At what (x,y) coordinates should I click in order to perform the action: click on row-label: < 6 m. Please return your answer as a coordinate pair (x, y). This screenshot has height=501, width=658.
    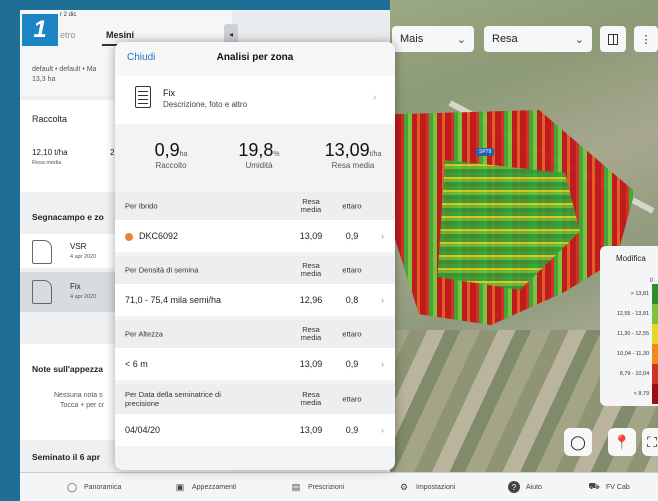
    Looking at the image, I should click on (136, 364).